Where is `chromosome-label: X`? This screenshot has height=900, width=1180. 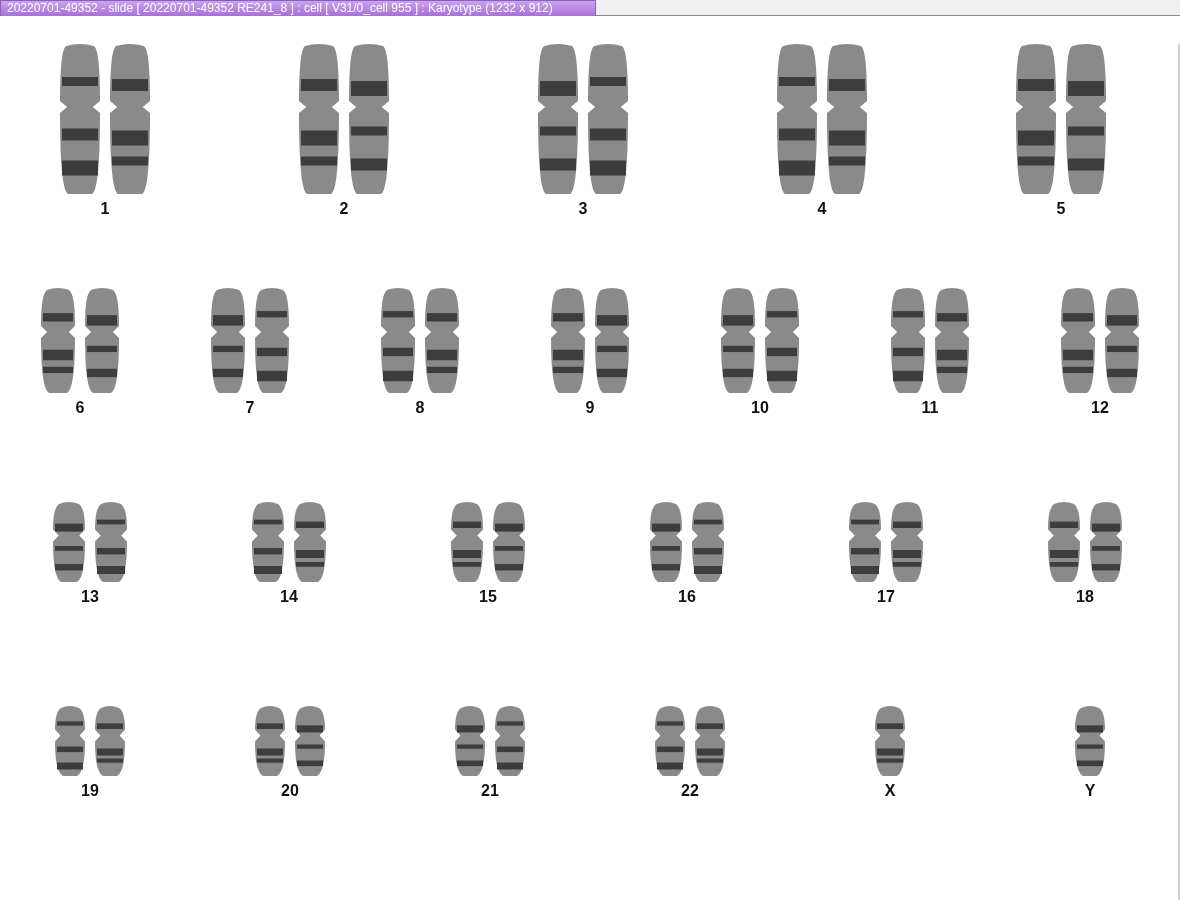 chromosome-label: X is located at coordinates (890, 791).